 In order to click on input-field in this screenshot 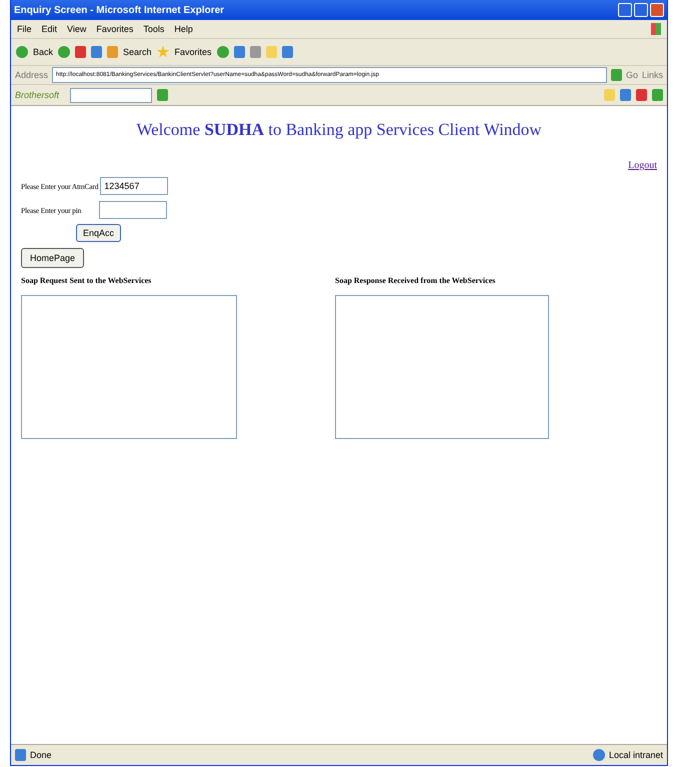, I will do `click(133, 210)`.